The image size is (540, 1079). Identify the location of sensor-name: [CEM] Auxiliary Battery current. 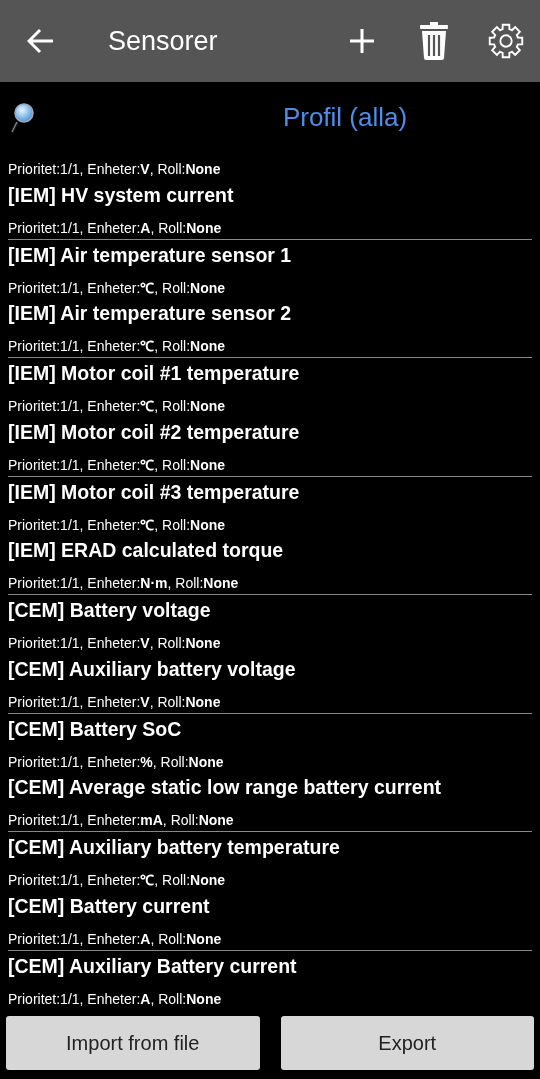
(270, 965).